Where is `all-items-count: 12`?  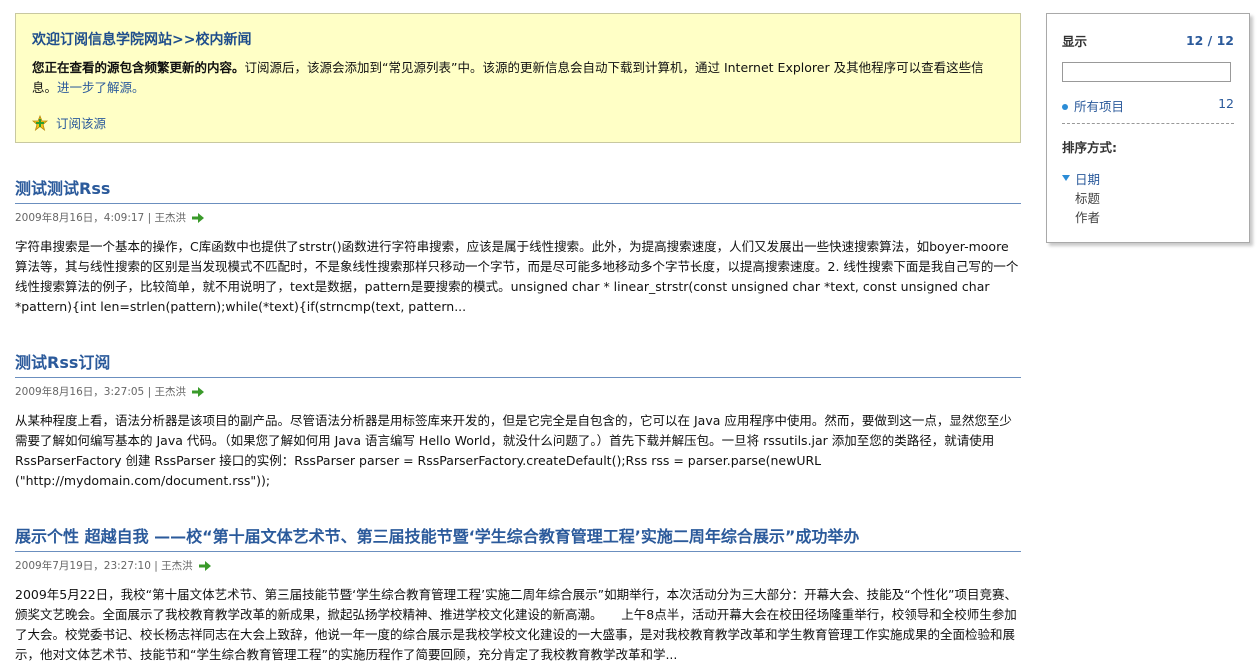 all-items-count: 12 is located at coordinates (1226, 103).